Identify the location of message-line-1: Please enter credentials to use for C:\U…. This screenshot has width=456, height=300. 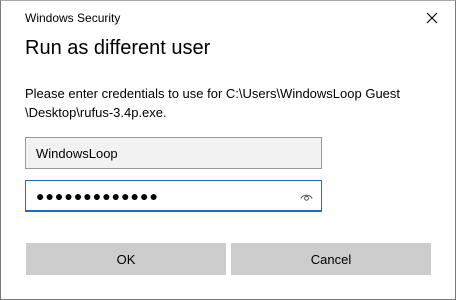
(213, 93).